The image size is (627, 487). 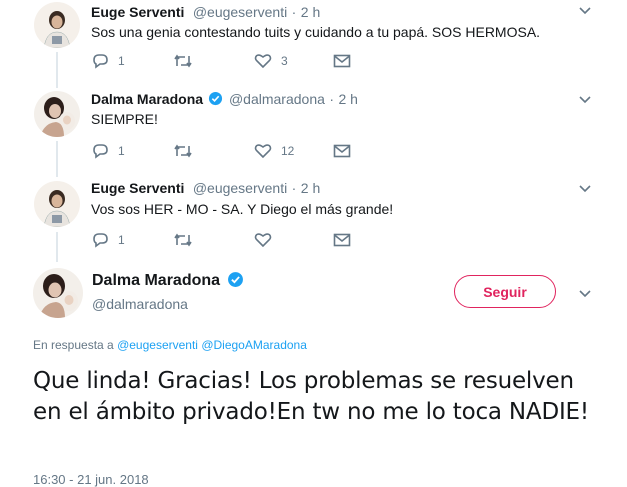 I want to click on like-button, so click(x=267, y=240).